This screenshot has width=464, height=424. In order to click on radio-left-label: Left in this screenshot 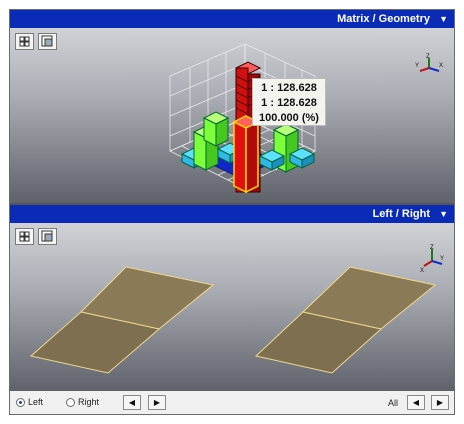, I will do `click(36, 402)`.